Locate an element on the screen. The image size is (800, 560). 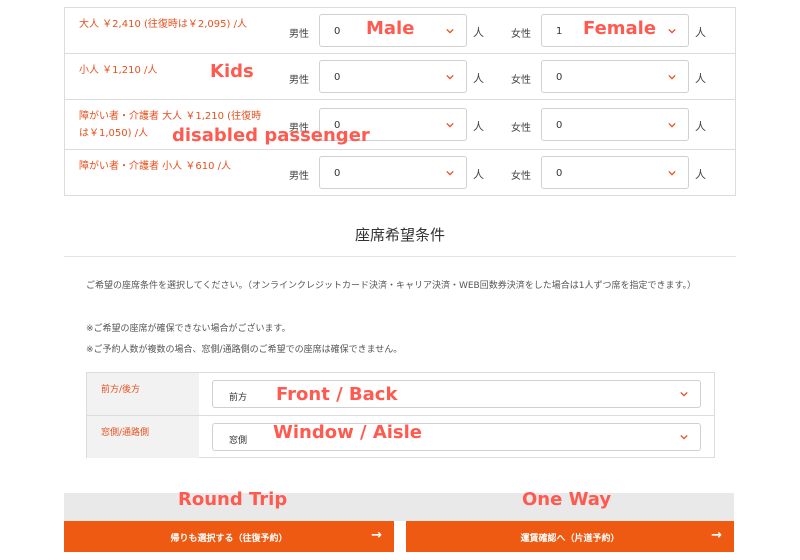
child-male-select: 0 is located at coordinates (393, 76).